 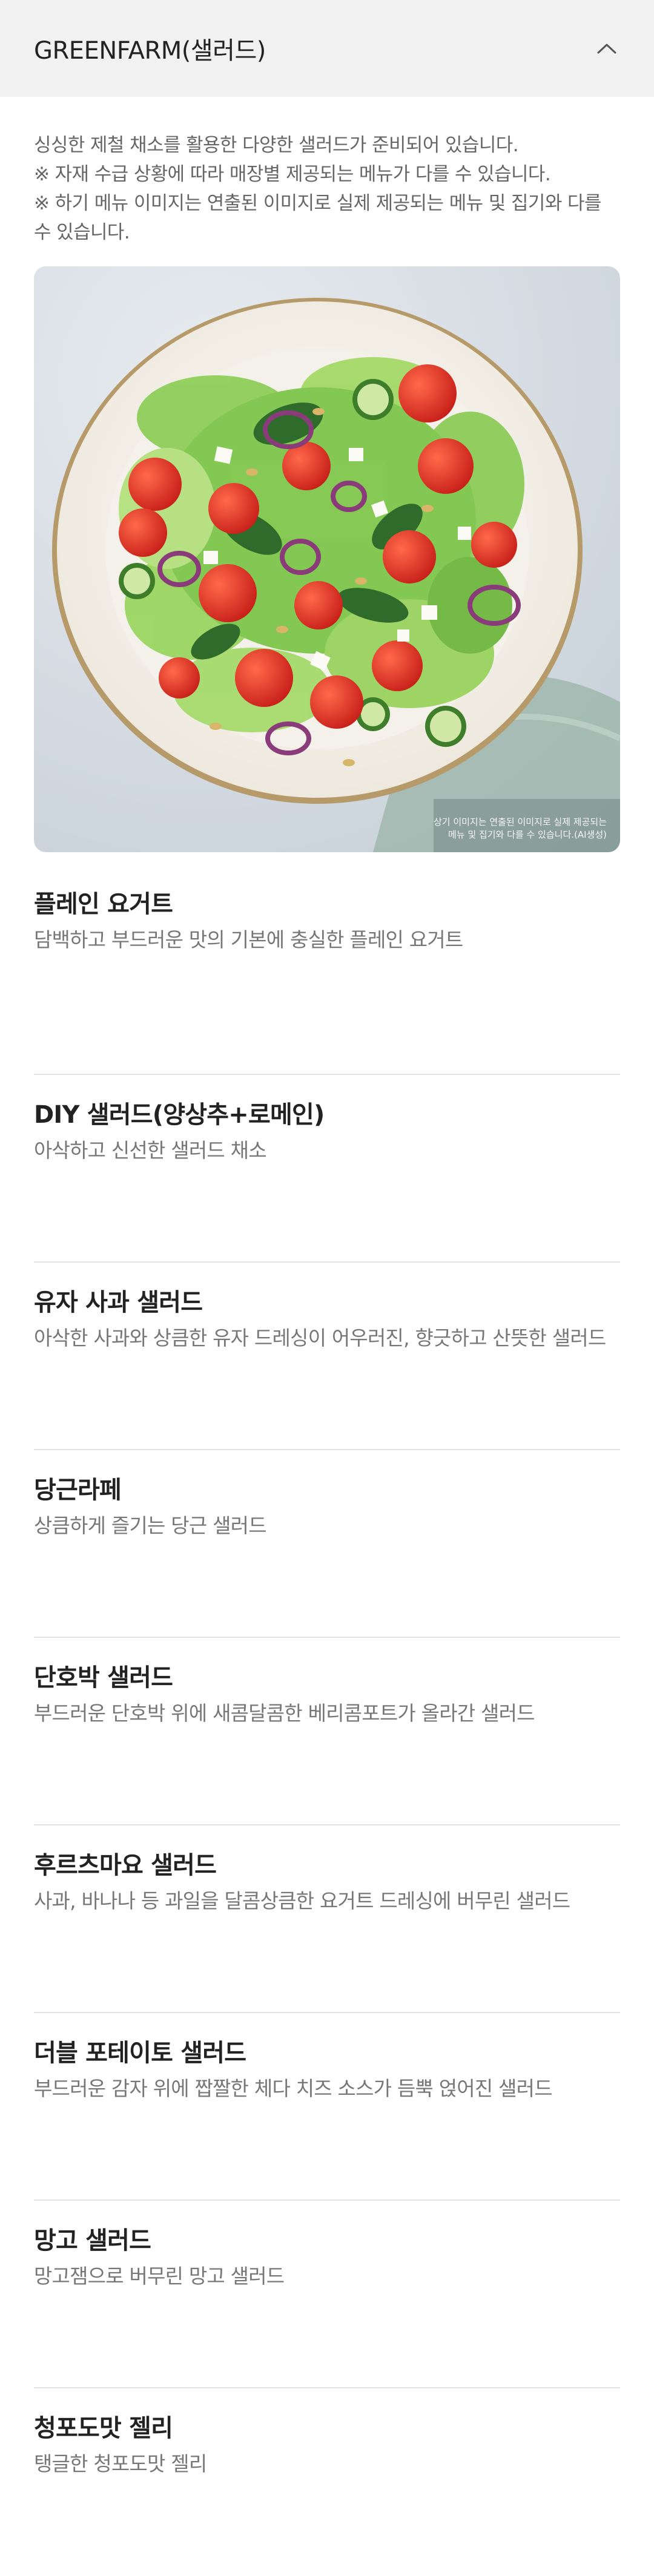 What do you see at coordinates (150, 1150) in the screenshot?
I see `menu-description: 아삭하고 신선한 샐러드 채소` at bounding box center [150, 1150].